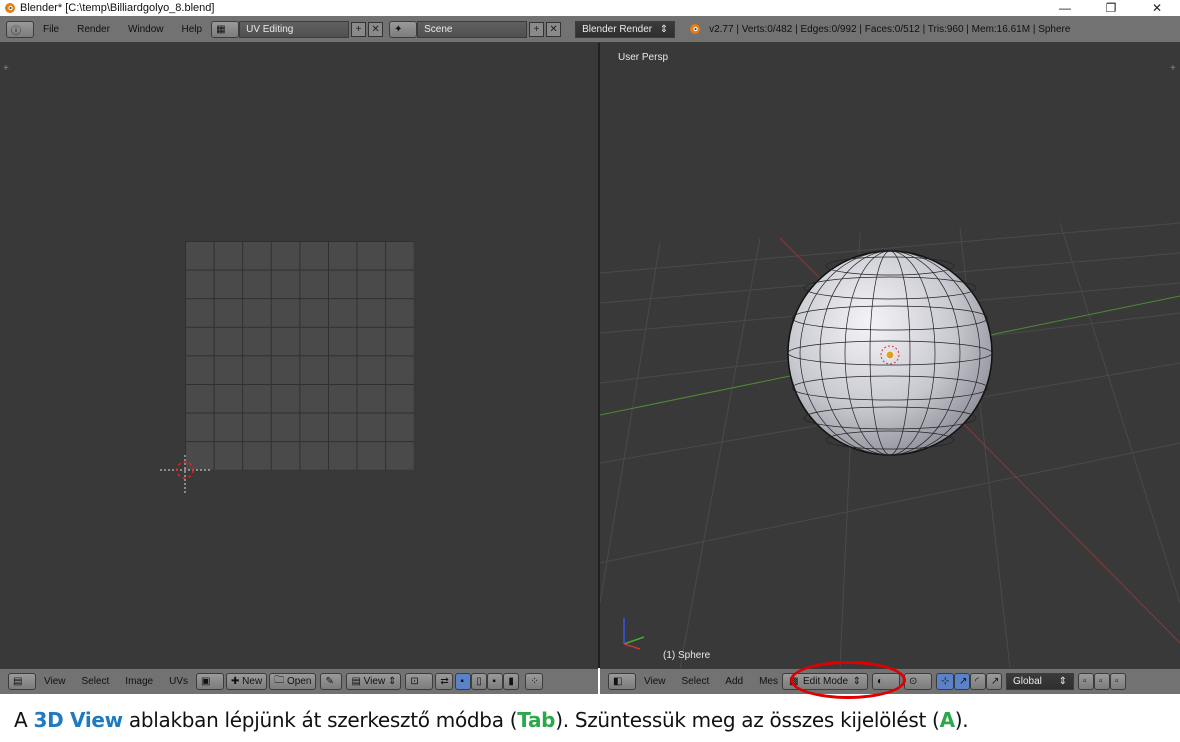 Image resolution: width=1180 pixels, height=742 pixels. I want to click on open-image-button: 🗀 Open, so click(293, 681).